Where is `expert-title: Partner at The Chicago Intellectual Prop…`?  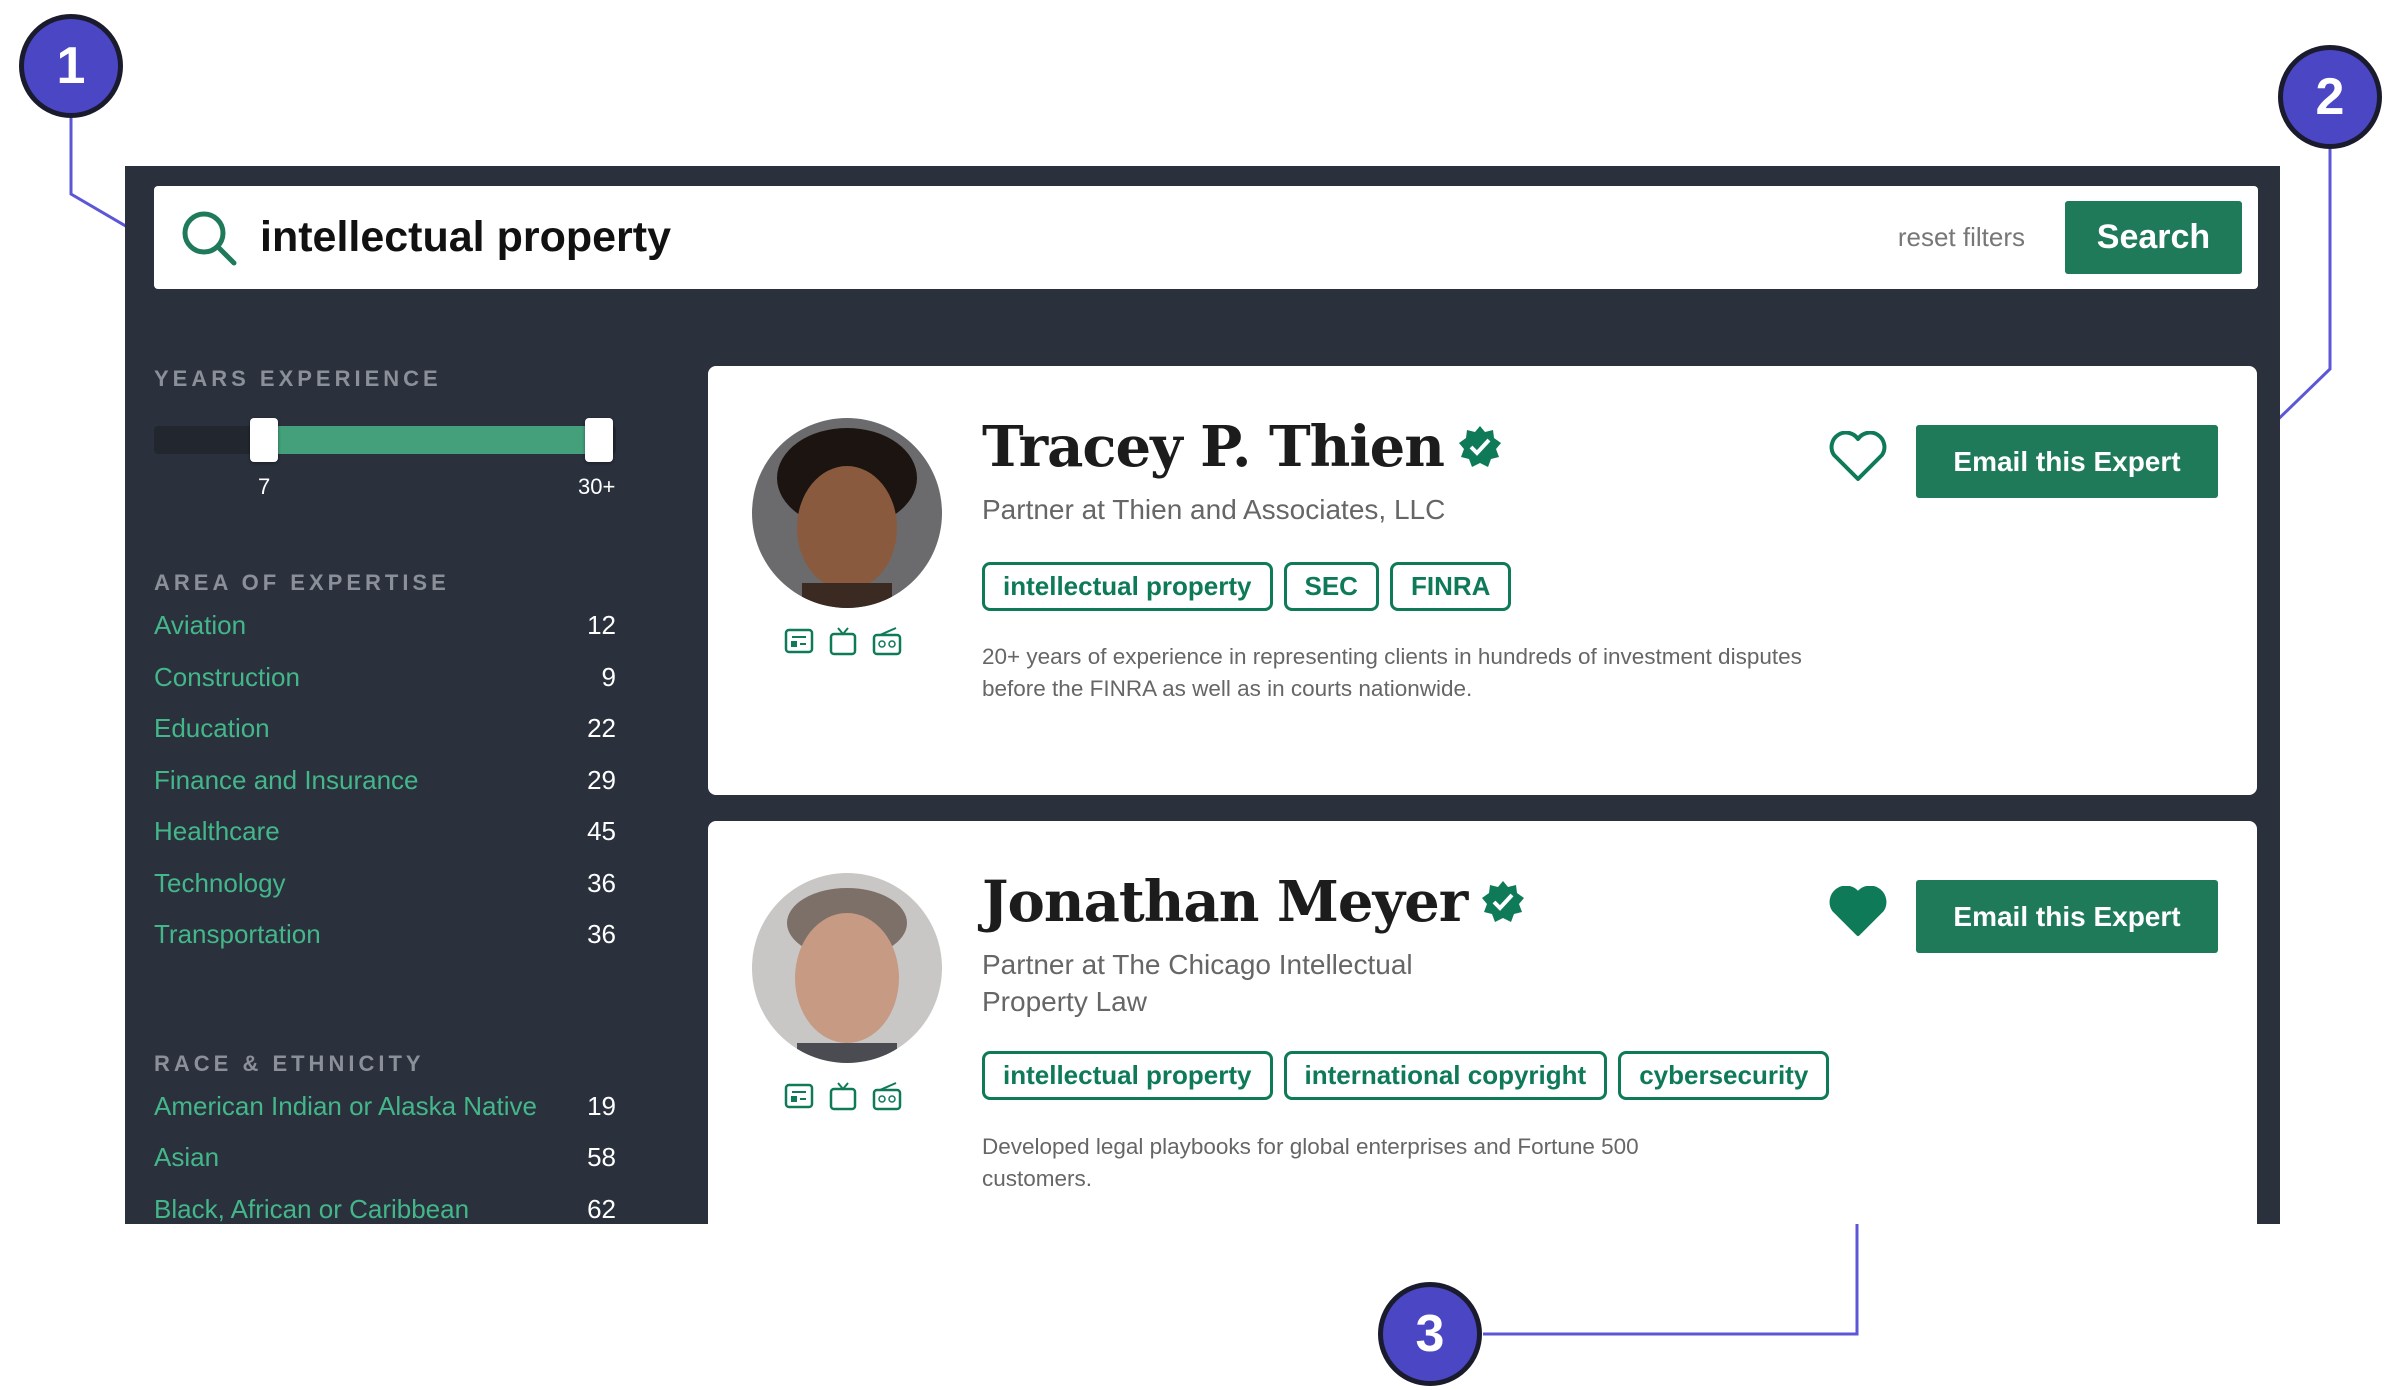 expert-title: Partner at The Chicago Intellectual Prop… is located at coordinates (1197, 983).